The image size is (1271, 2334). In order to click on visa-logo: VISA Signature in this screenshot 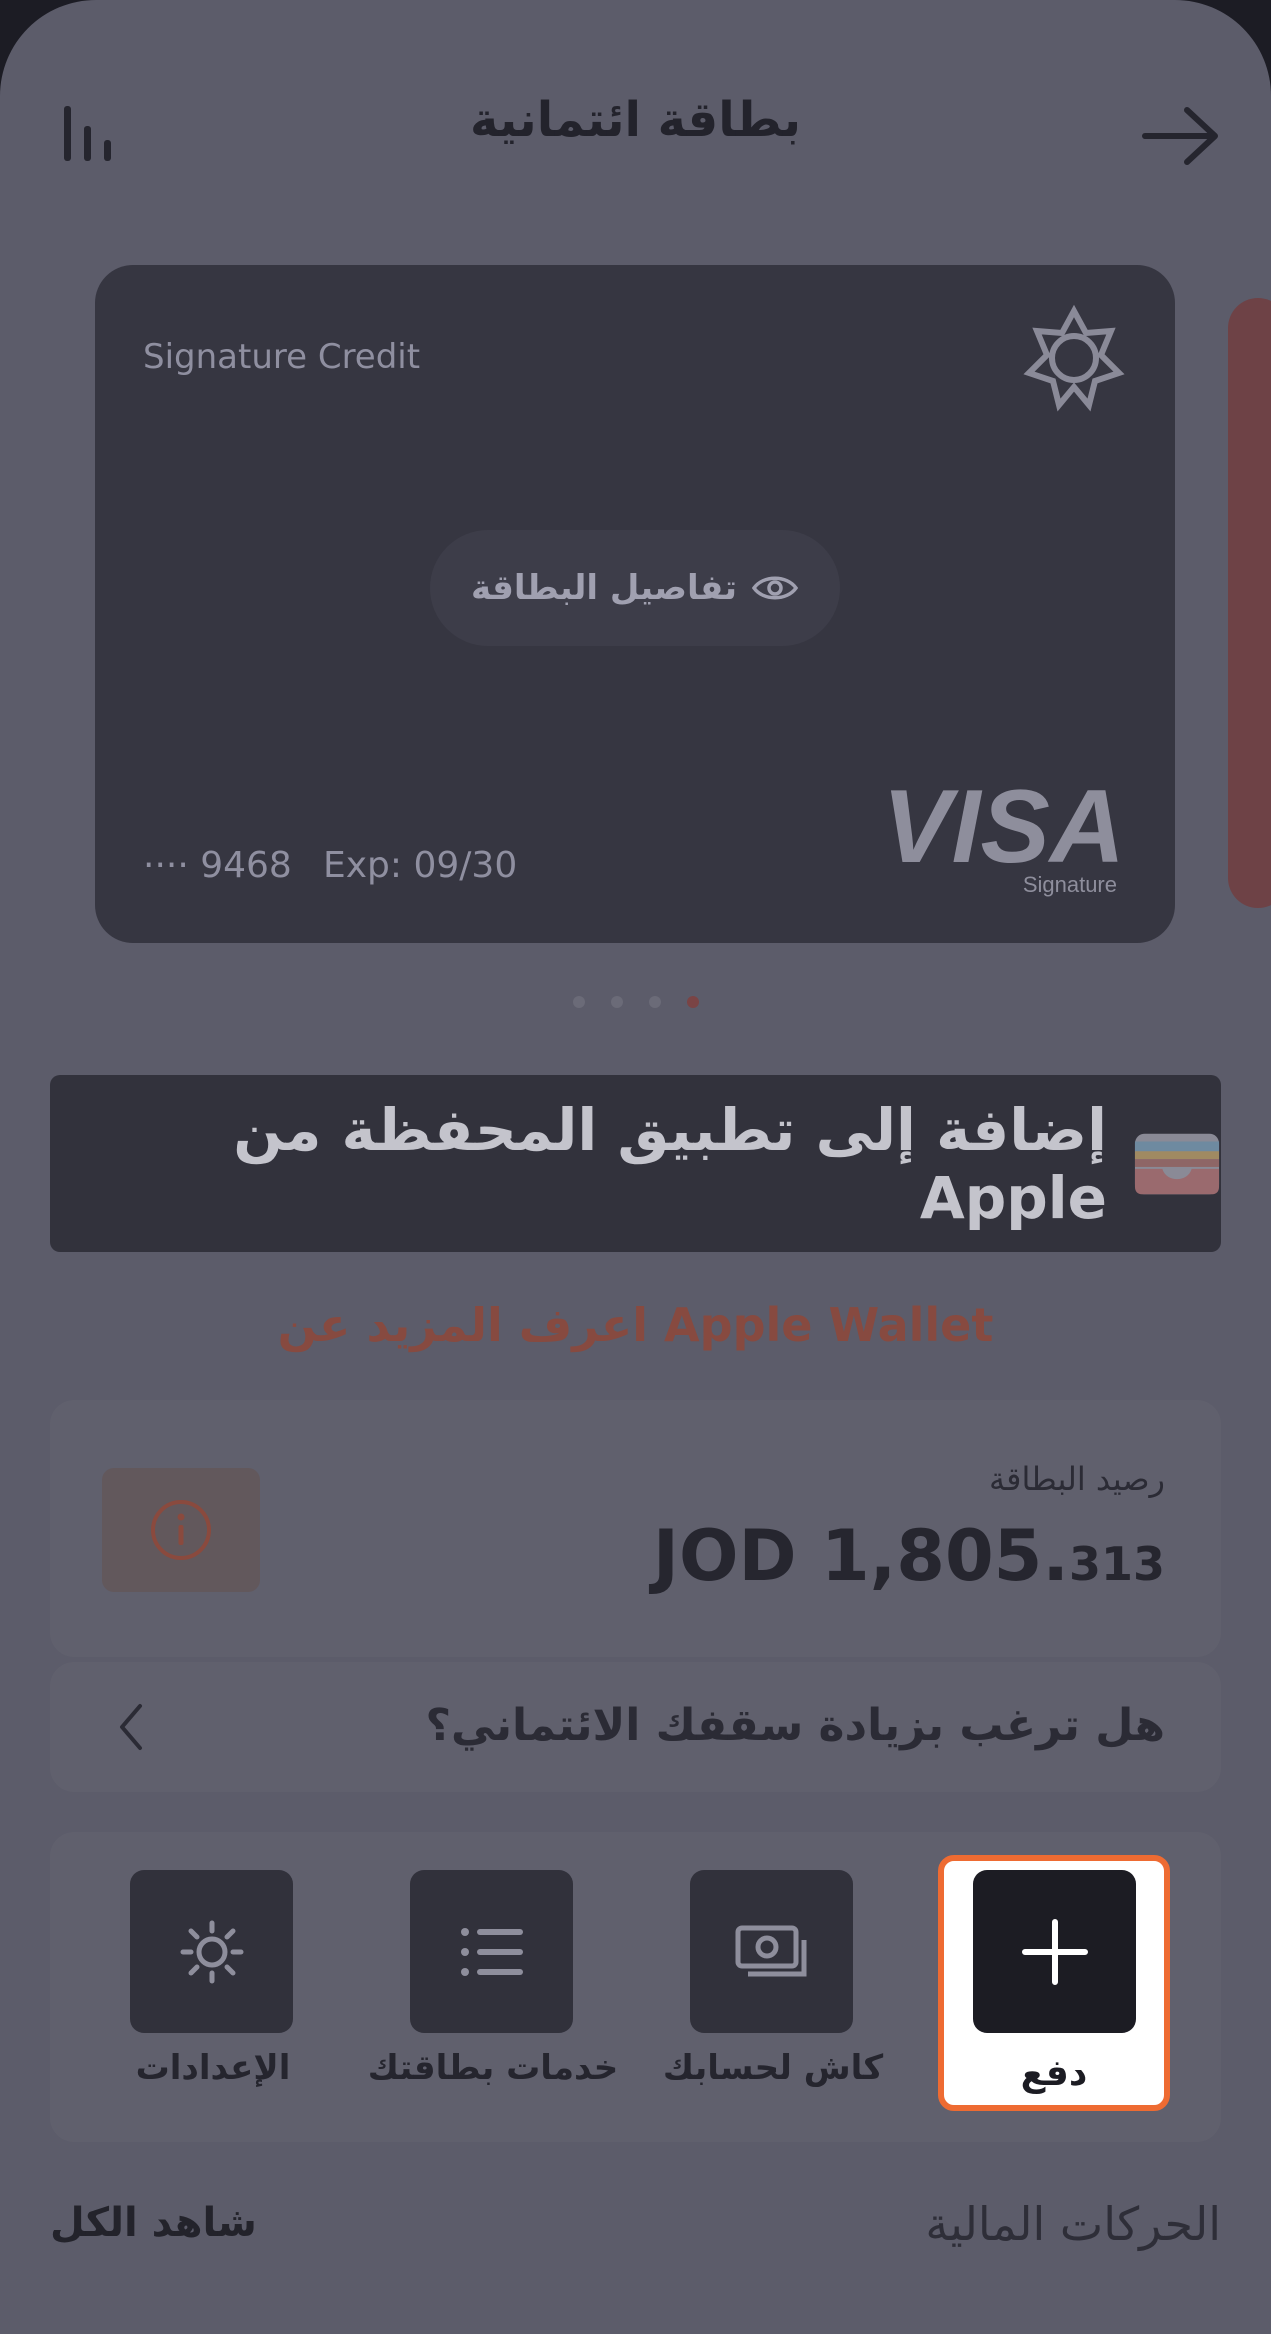, I will do `click(1003, 833)`.